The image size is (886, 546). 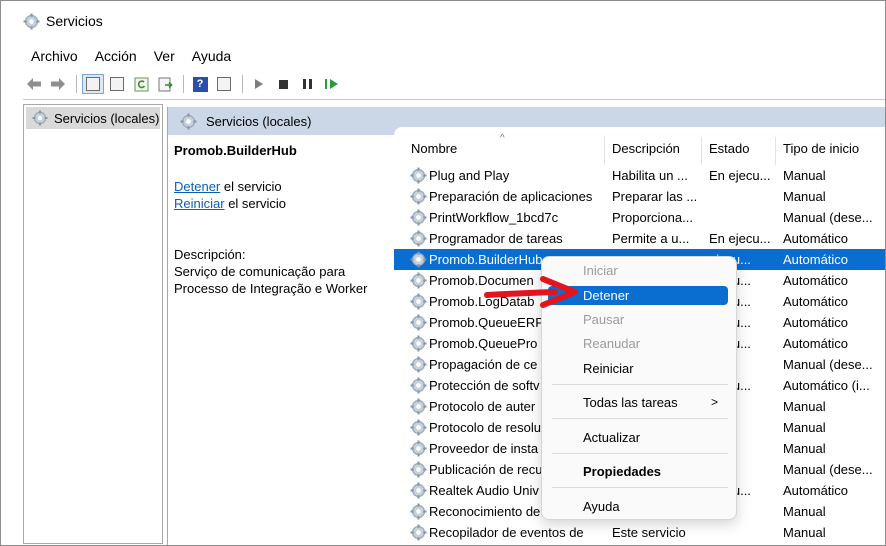 What do you see at coordinates (333, 84) in the screenshot?
I see `restart-play-icon` at bounding box center [333, 84].